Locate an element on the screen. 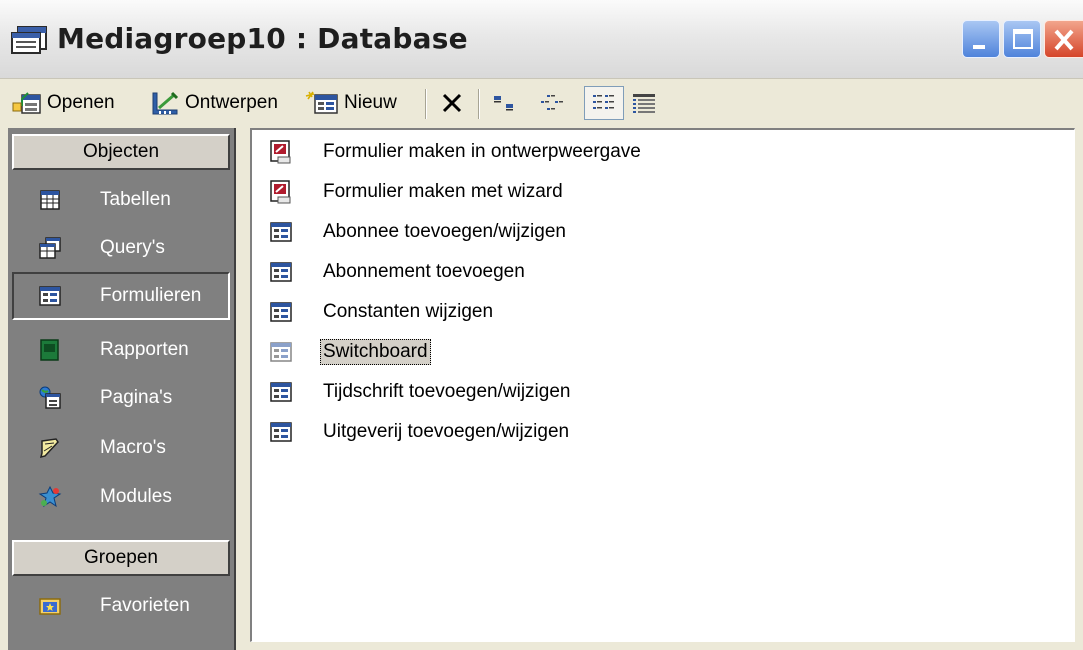 This screenshot has width=1083, height=650. list-view-button is located at coordinates (604, 103).